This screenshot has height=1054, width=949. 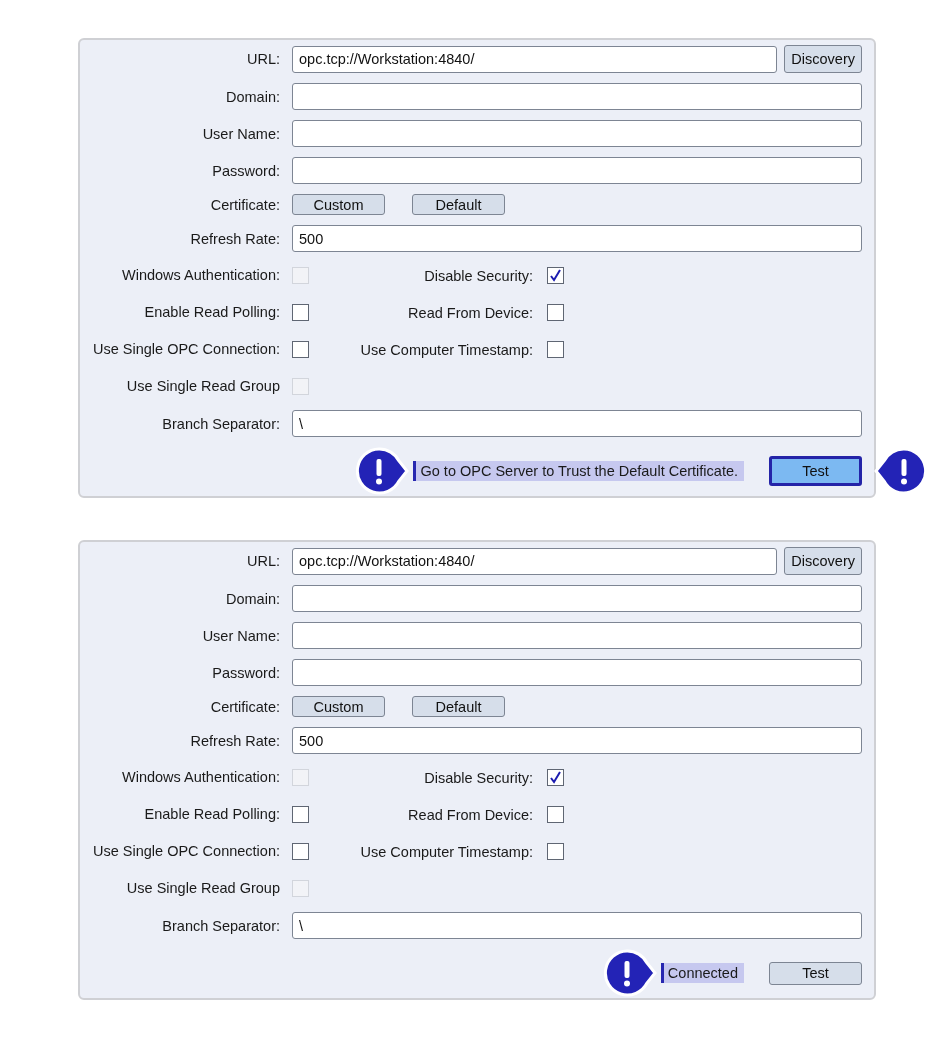 I want to click on status-message: Connected, so click(x=702, y=973).